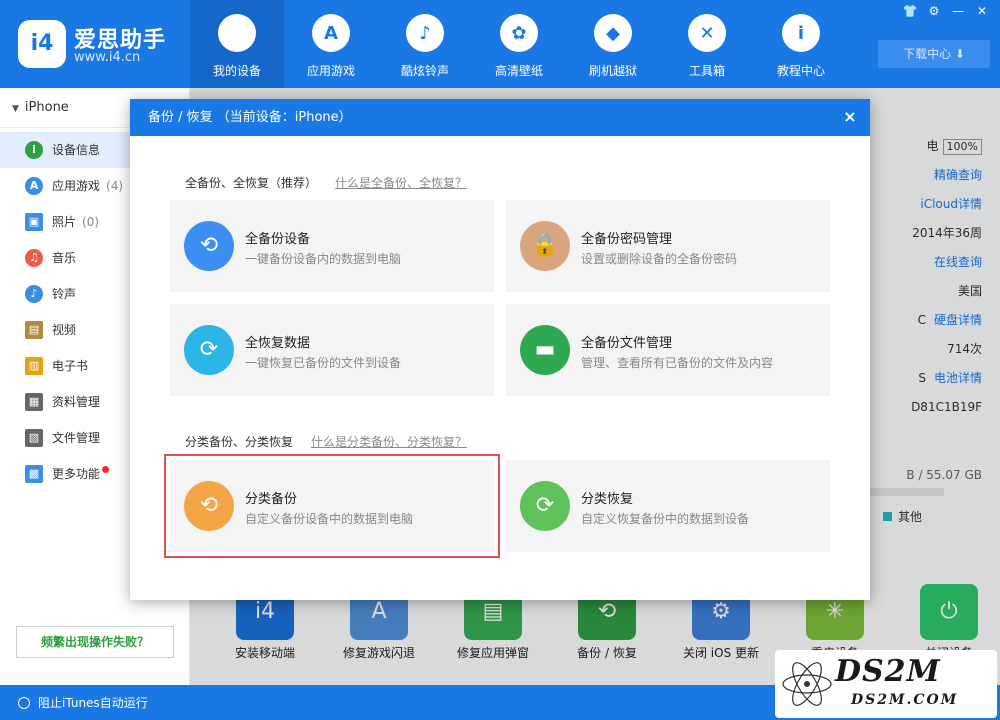 The width and height of the screenshot is (1000, 720). Describe the element at coordinates (934, 54) in the screenshot. I see `download-center-button: 下载中心 ⬇` at that location.